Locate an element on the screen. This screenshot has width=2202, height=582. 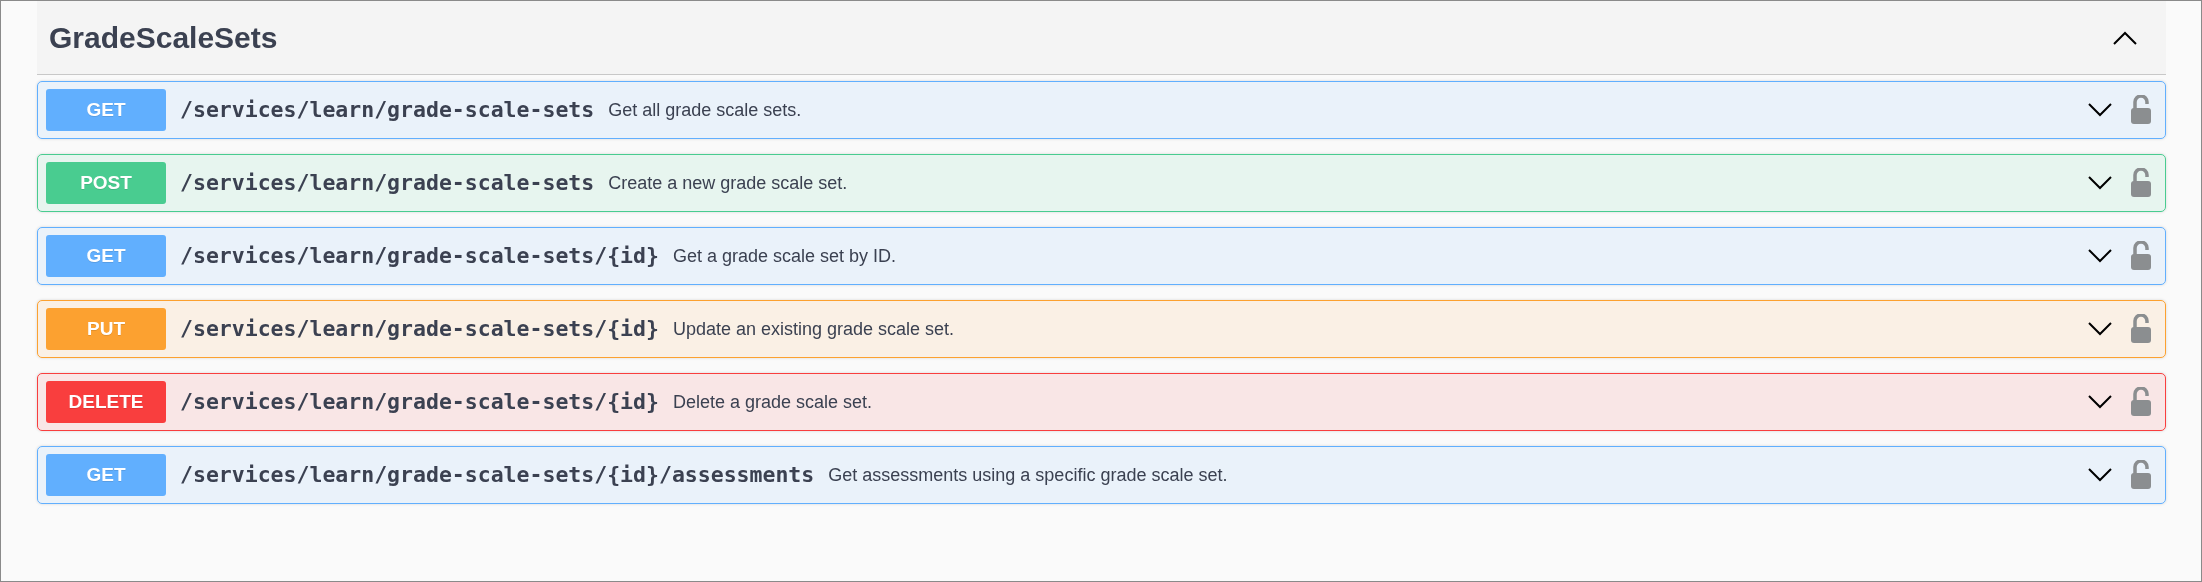
operation-row: GET /services/learn/grade-scale-sets/{id}/assessments Get assessments using a specific grade scale set. is located at coordinates (1101, 475).